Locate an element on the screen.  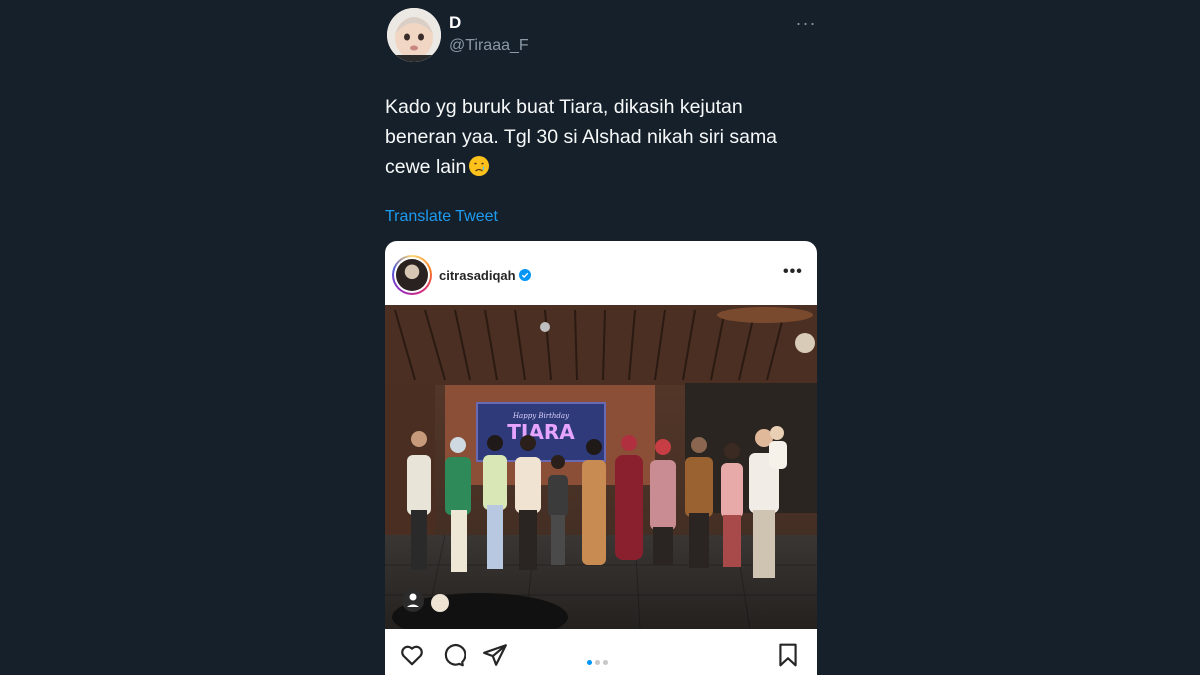
carousel-indicator is located at coordinates (599, 658).